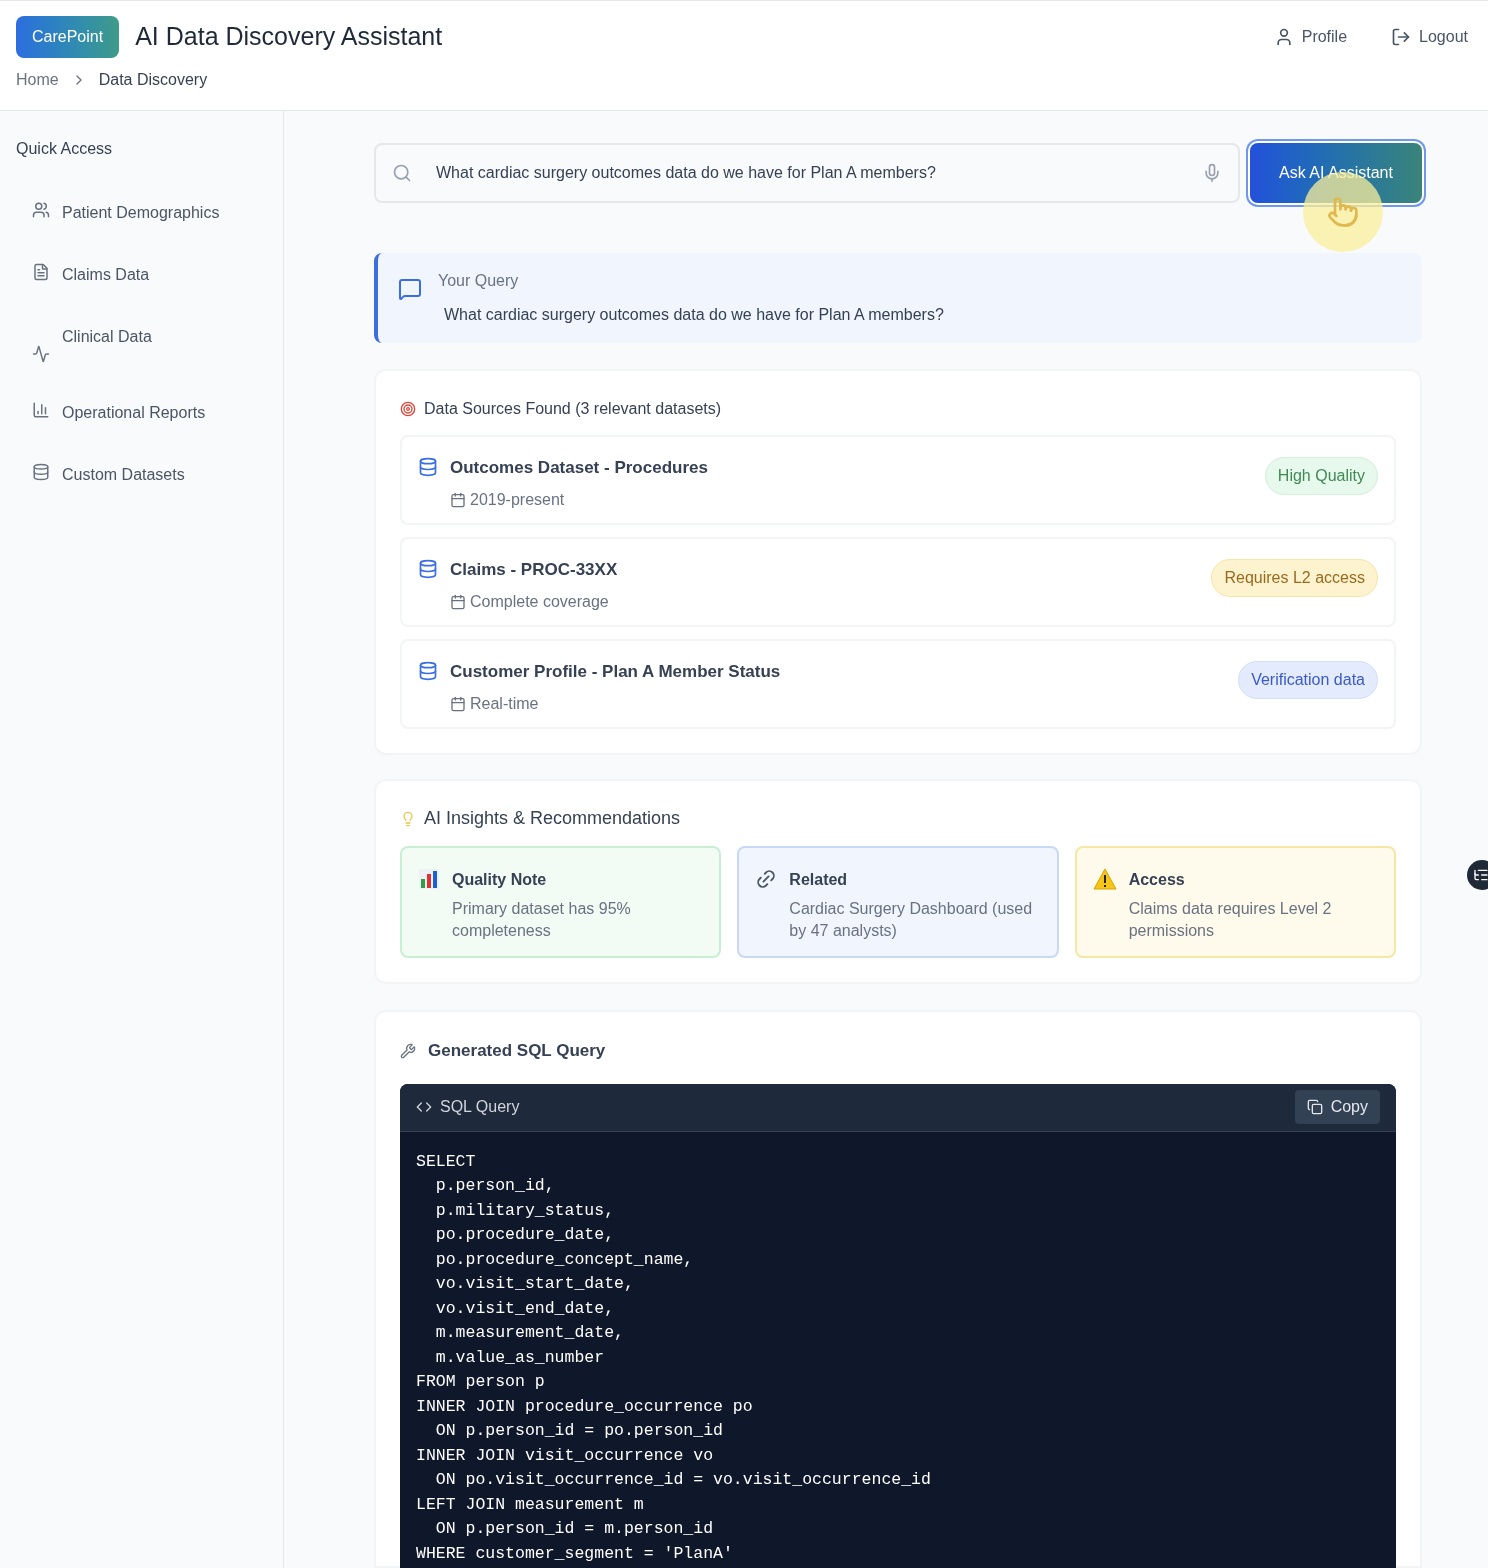 This screenshot has height=1568, width=1488. What do you see at coordinates (480, 1107) in the screenshot?
I see `code-label: SQL Query` at bounding box center [480, 1107].